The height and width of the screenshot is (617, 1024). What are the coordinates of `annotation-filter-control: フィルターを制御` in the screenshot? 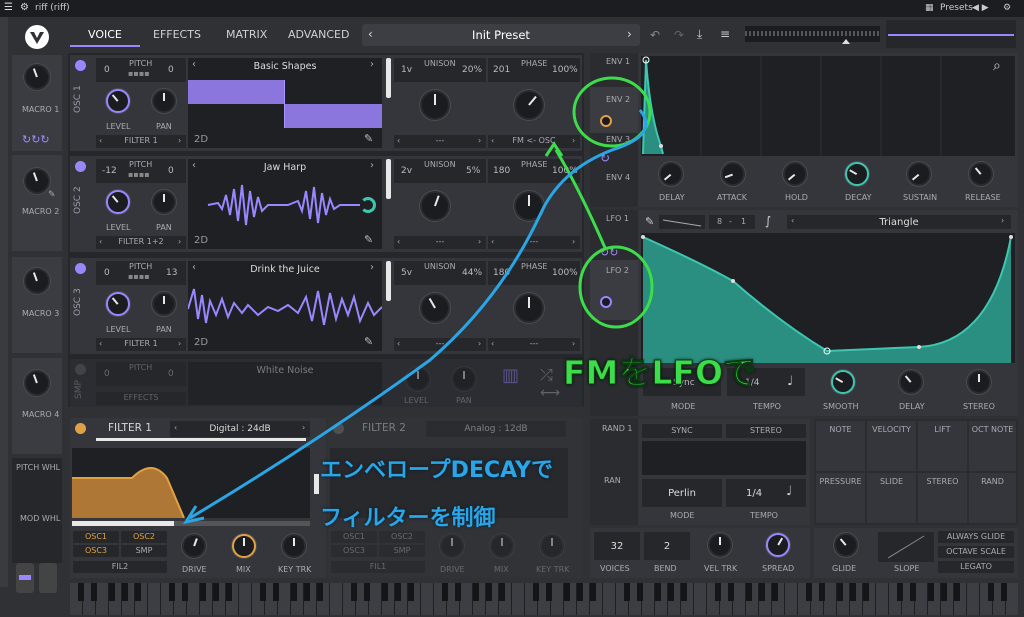 It's located at (408, 518).